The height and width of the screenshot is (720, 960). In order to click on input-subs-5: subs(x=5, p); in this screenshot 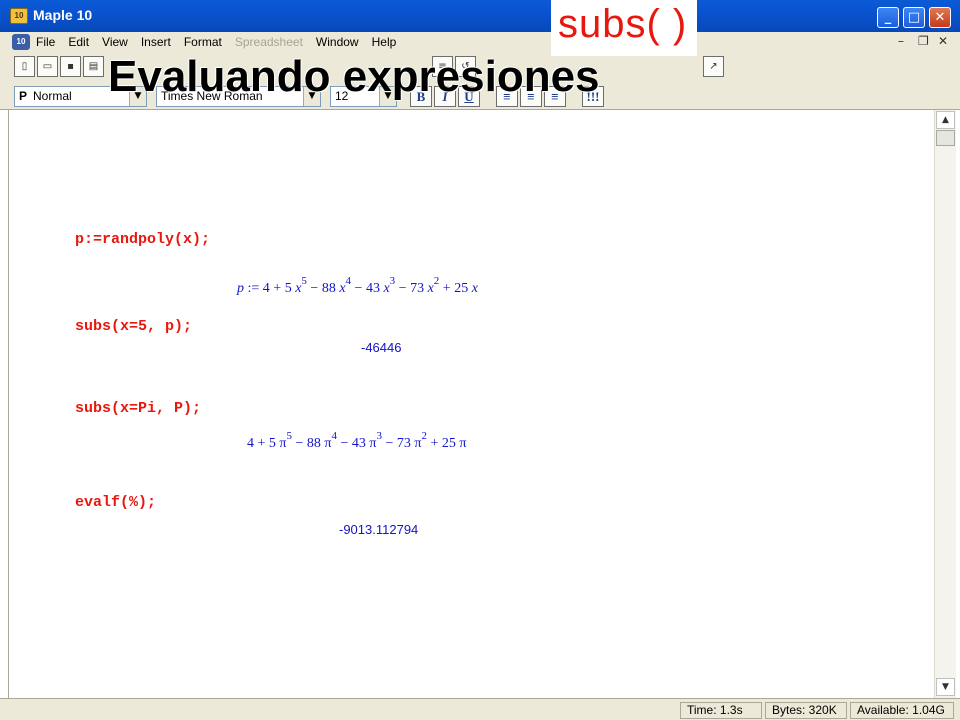, I will do `click(133, 326)`.